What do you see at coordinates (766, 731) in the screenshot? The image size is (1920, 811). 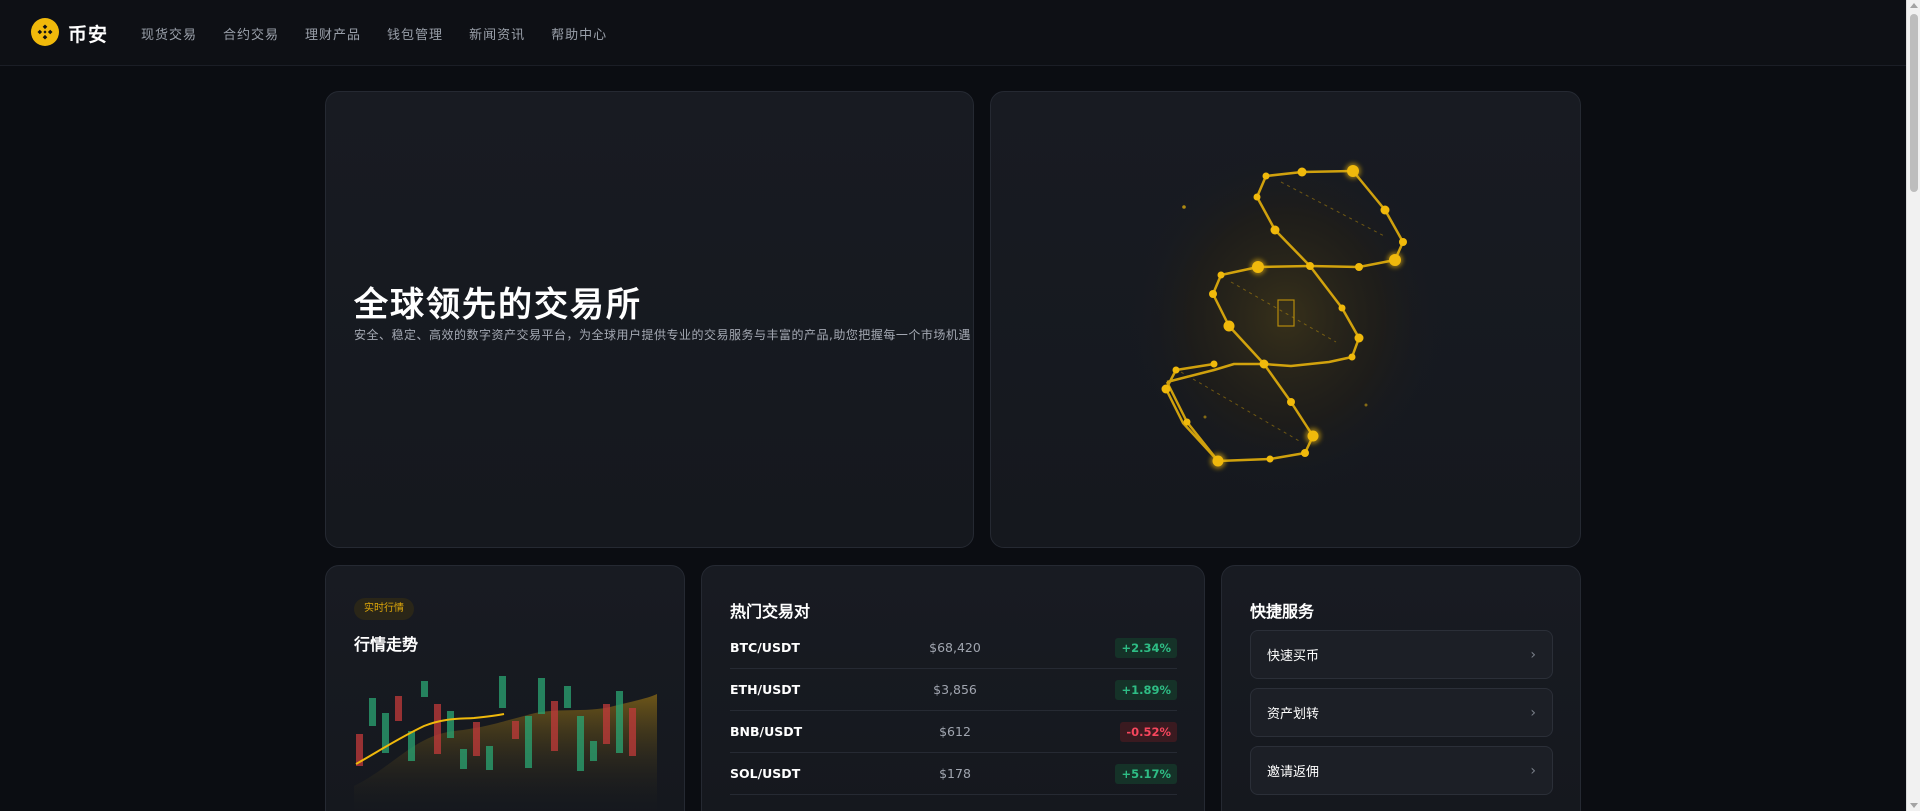 I see `pair-label: BNB/USDT` at bounding box center [766, 731].